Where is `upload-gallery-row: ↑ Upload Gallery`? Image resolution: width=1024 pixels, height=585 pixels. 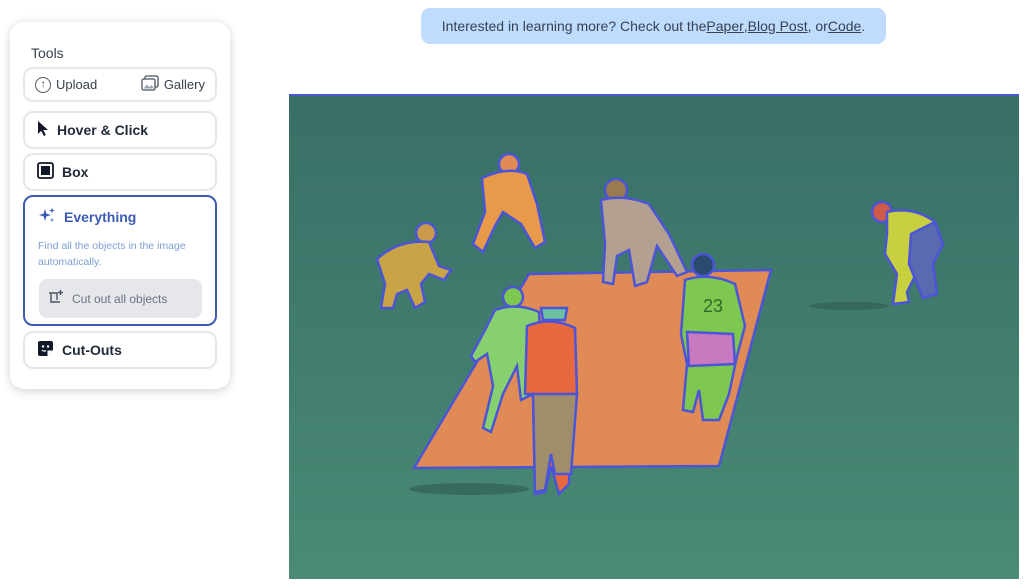 upload-gallery-row: ↑ Upload Gallery is located at coordinates (120, 84).